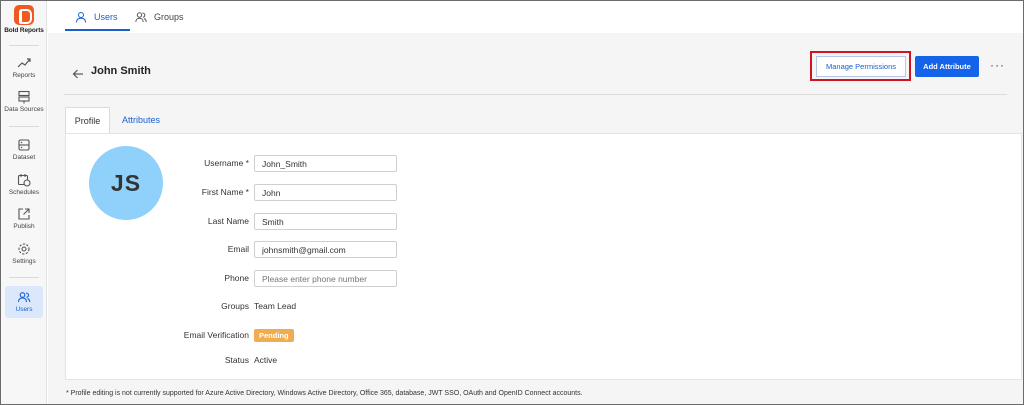 The image size is (1024, 405). I want to click on sidebar-item-label: Users, so click(24, 309).